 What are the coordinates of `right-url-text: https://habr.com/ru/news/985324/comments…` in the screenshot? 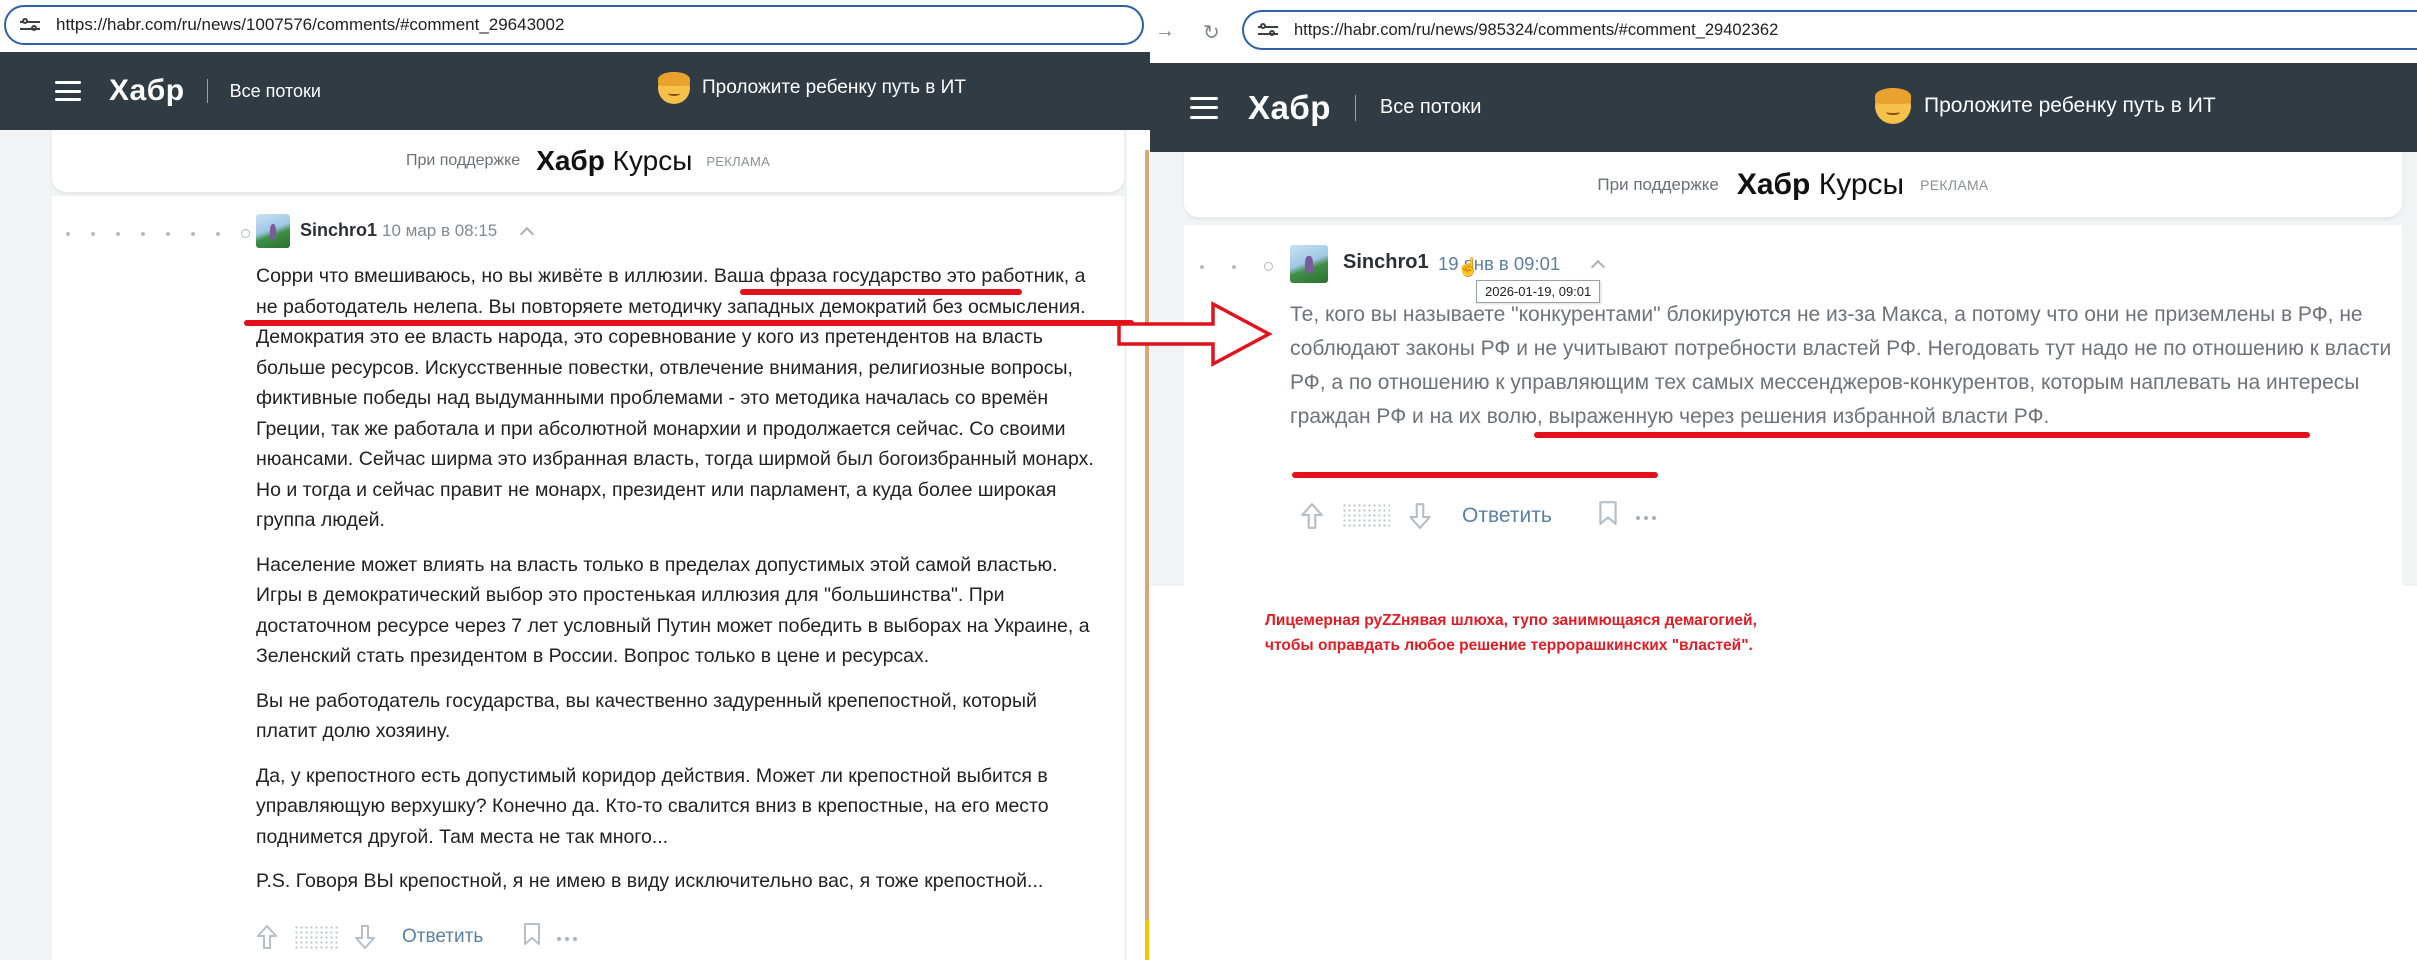 It's located at (1536, 29).